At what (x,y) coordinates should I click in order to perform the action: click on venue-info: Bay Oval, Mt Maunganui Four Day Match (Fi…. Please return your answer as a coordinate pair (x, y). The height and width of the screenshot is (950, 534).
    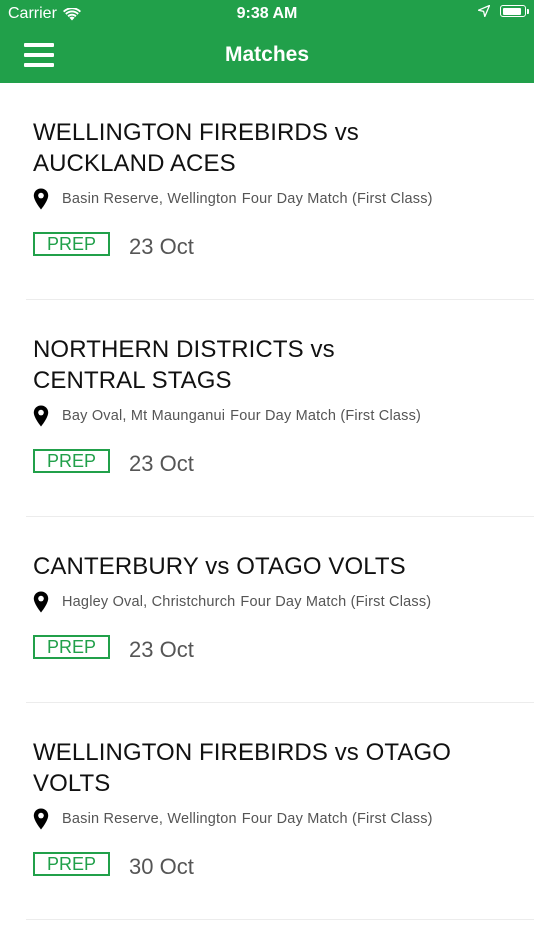
    Looking at the image, I should click on (241, 416).